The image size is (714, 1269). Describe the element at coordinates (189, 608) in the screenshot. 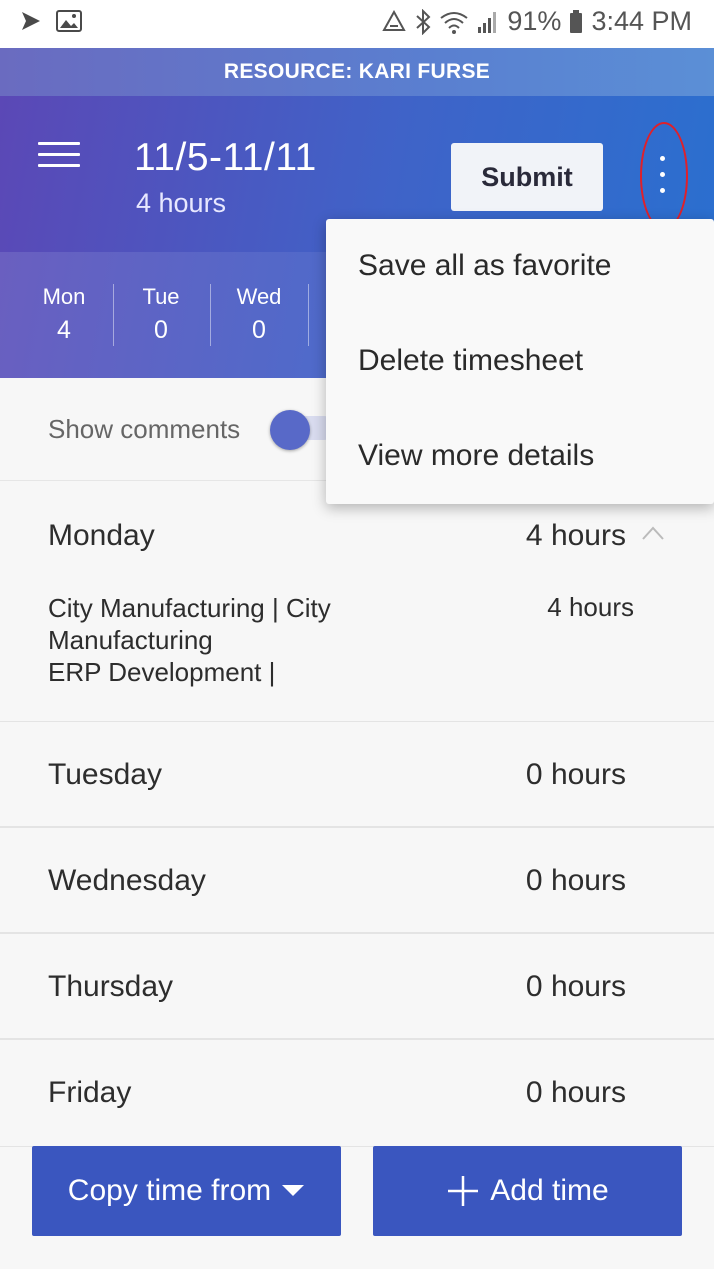

I see `entry-line: City Manufacturing | City` at that location.